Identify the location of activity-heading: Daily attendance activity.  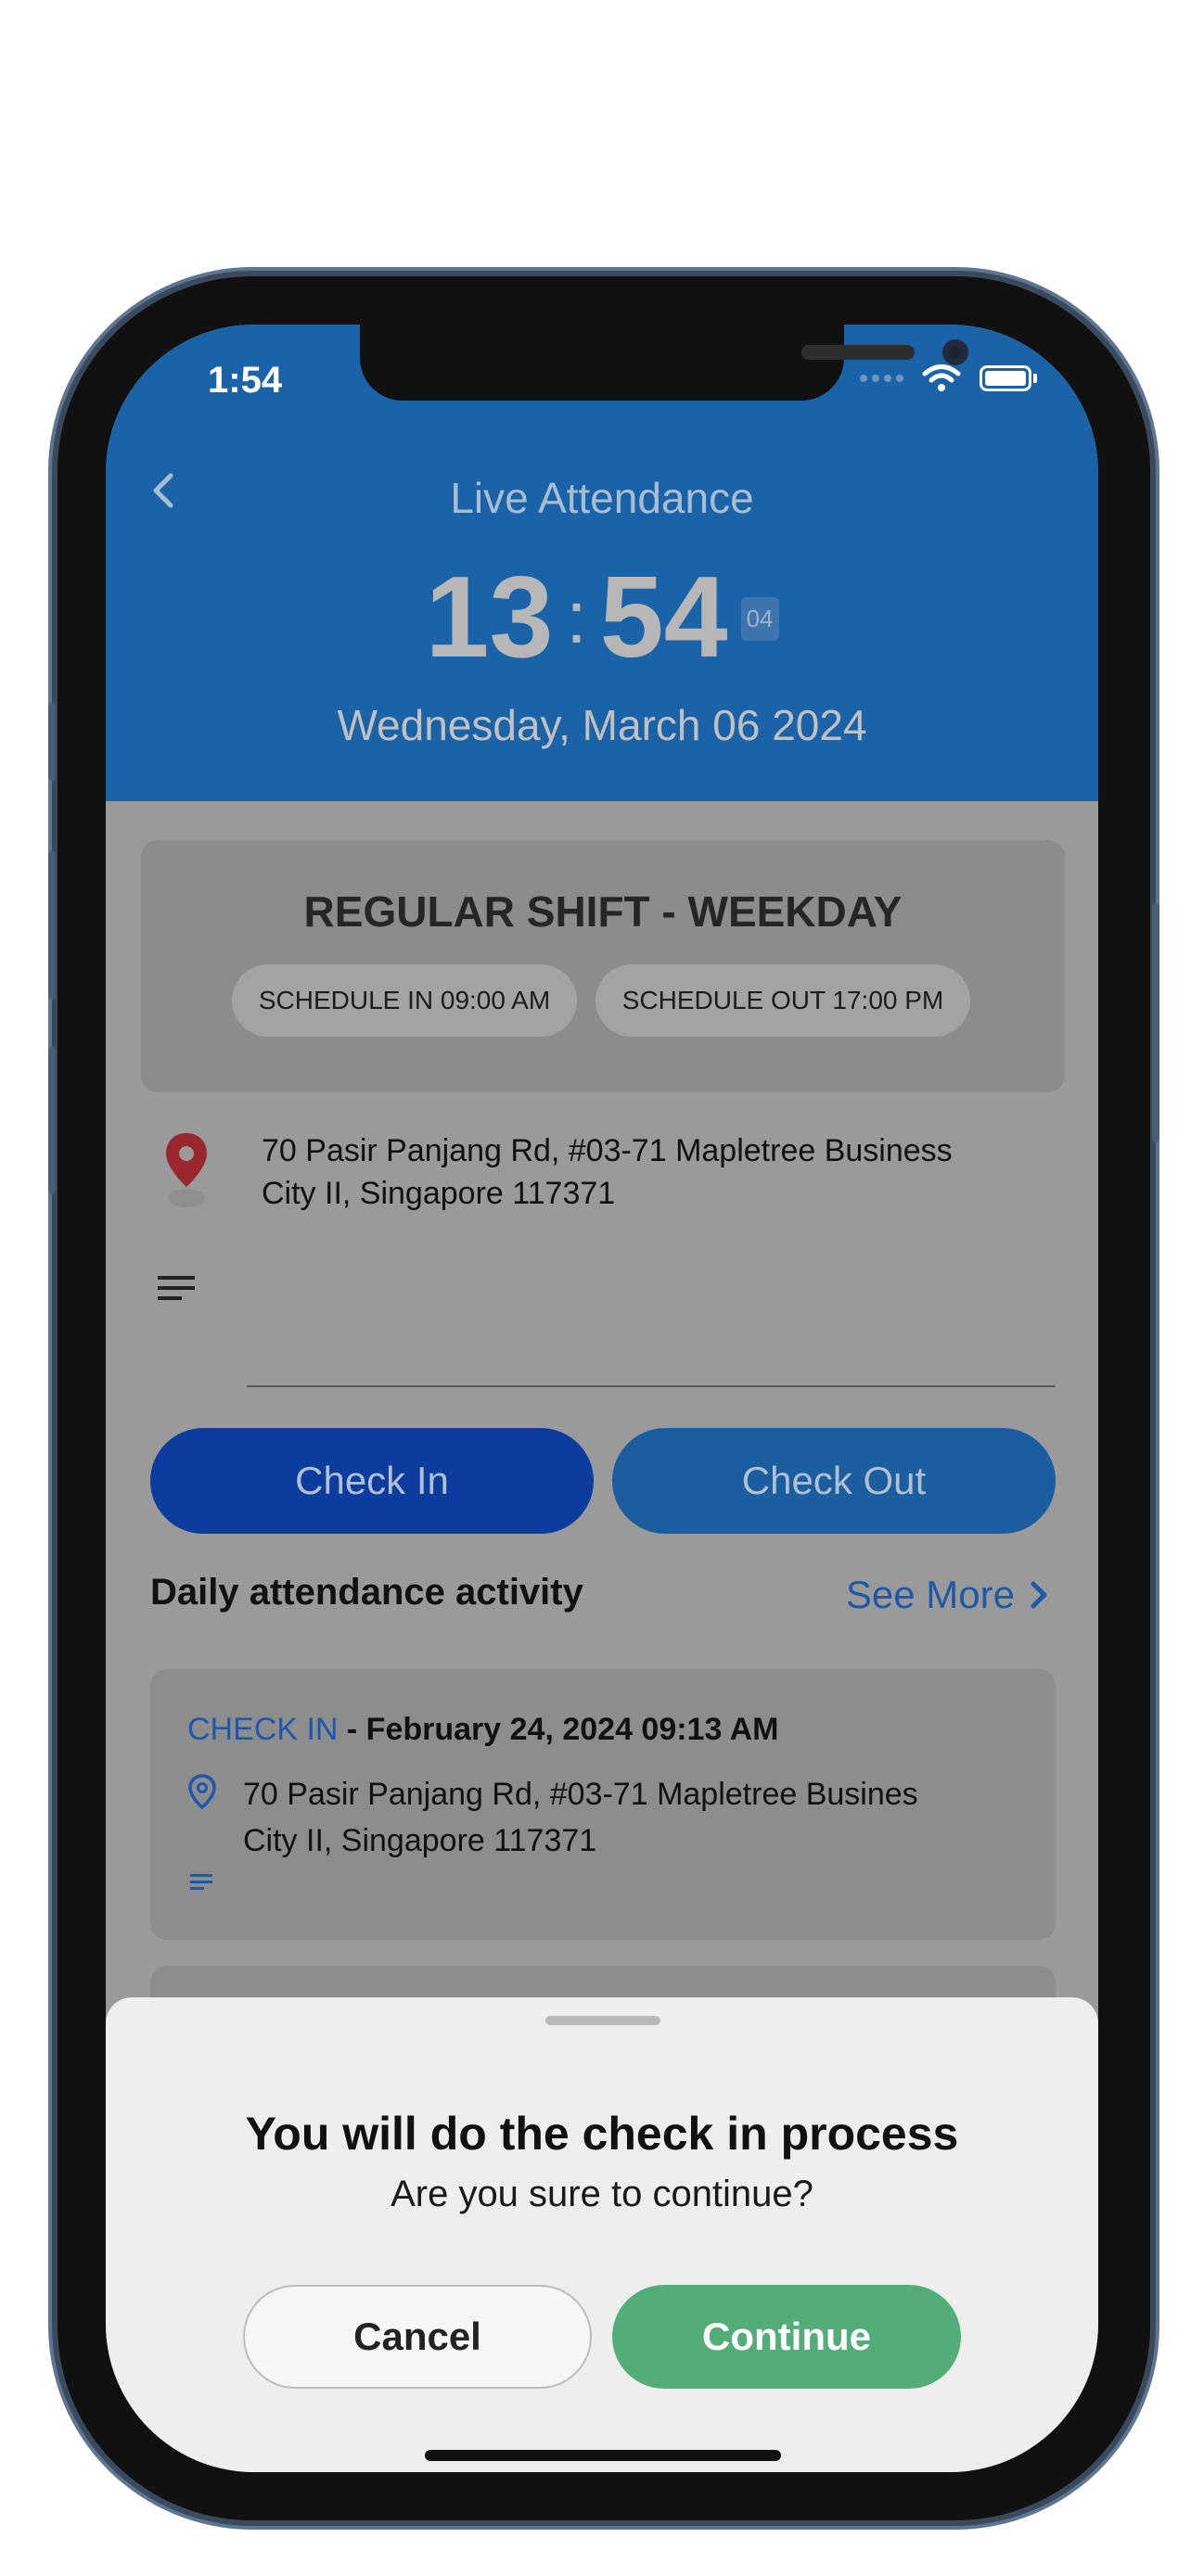
(366, 1592).